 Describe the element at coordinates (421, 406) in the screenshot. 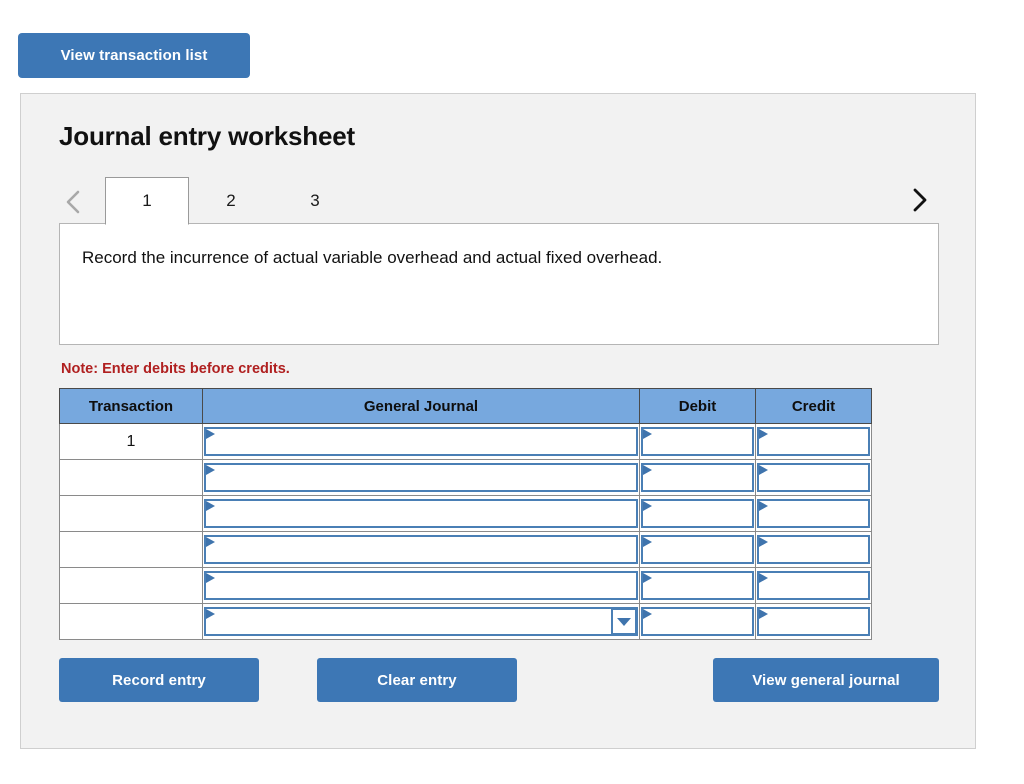

I see `column-header-general-journal: General Journal` at that location.